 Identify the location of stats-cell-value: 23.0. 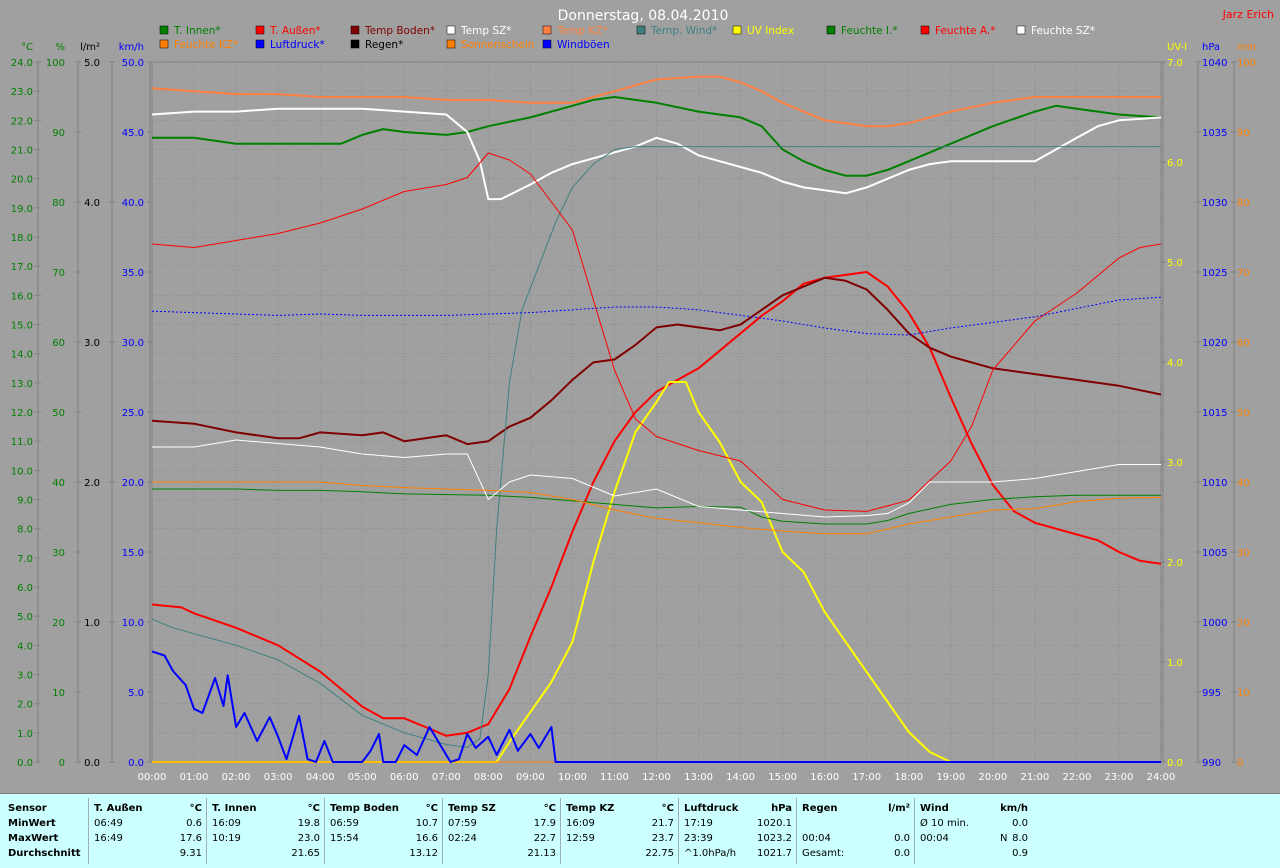
(308, 838).